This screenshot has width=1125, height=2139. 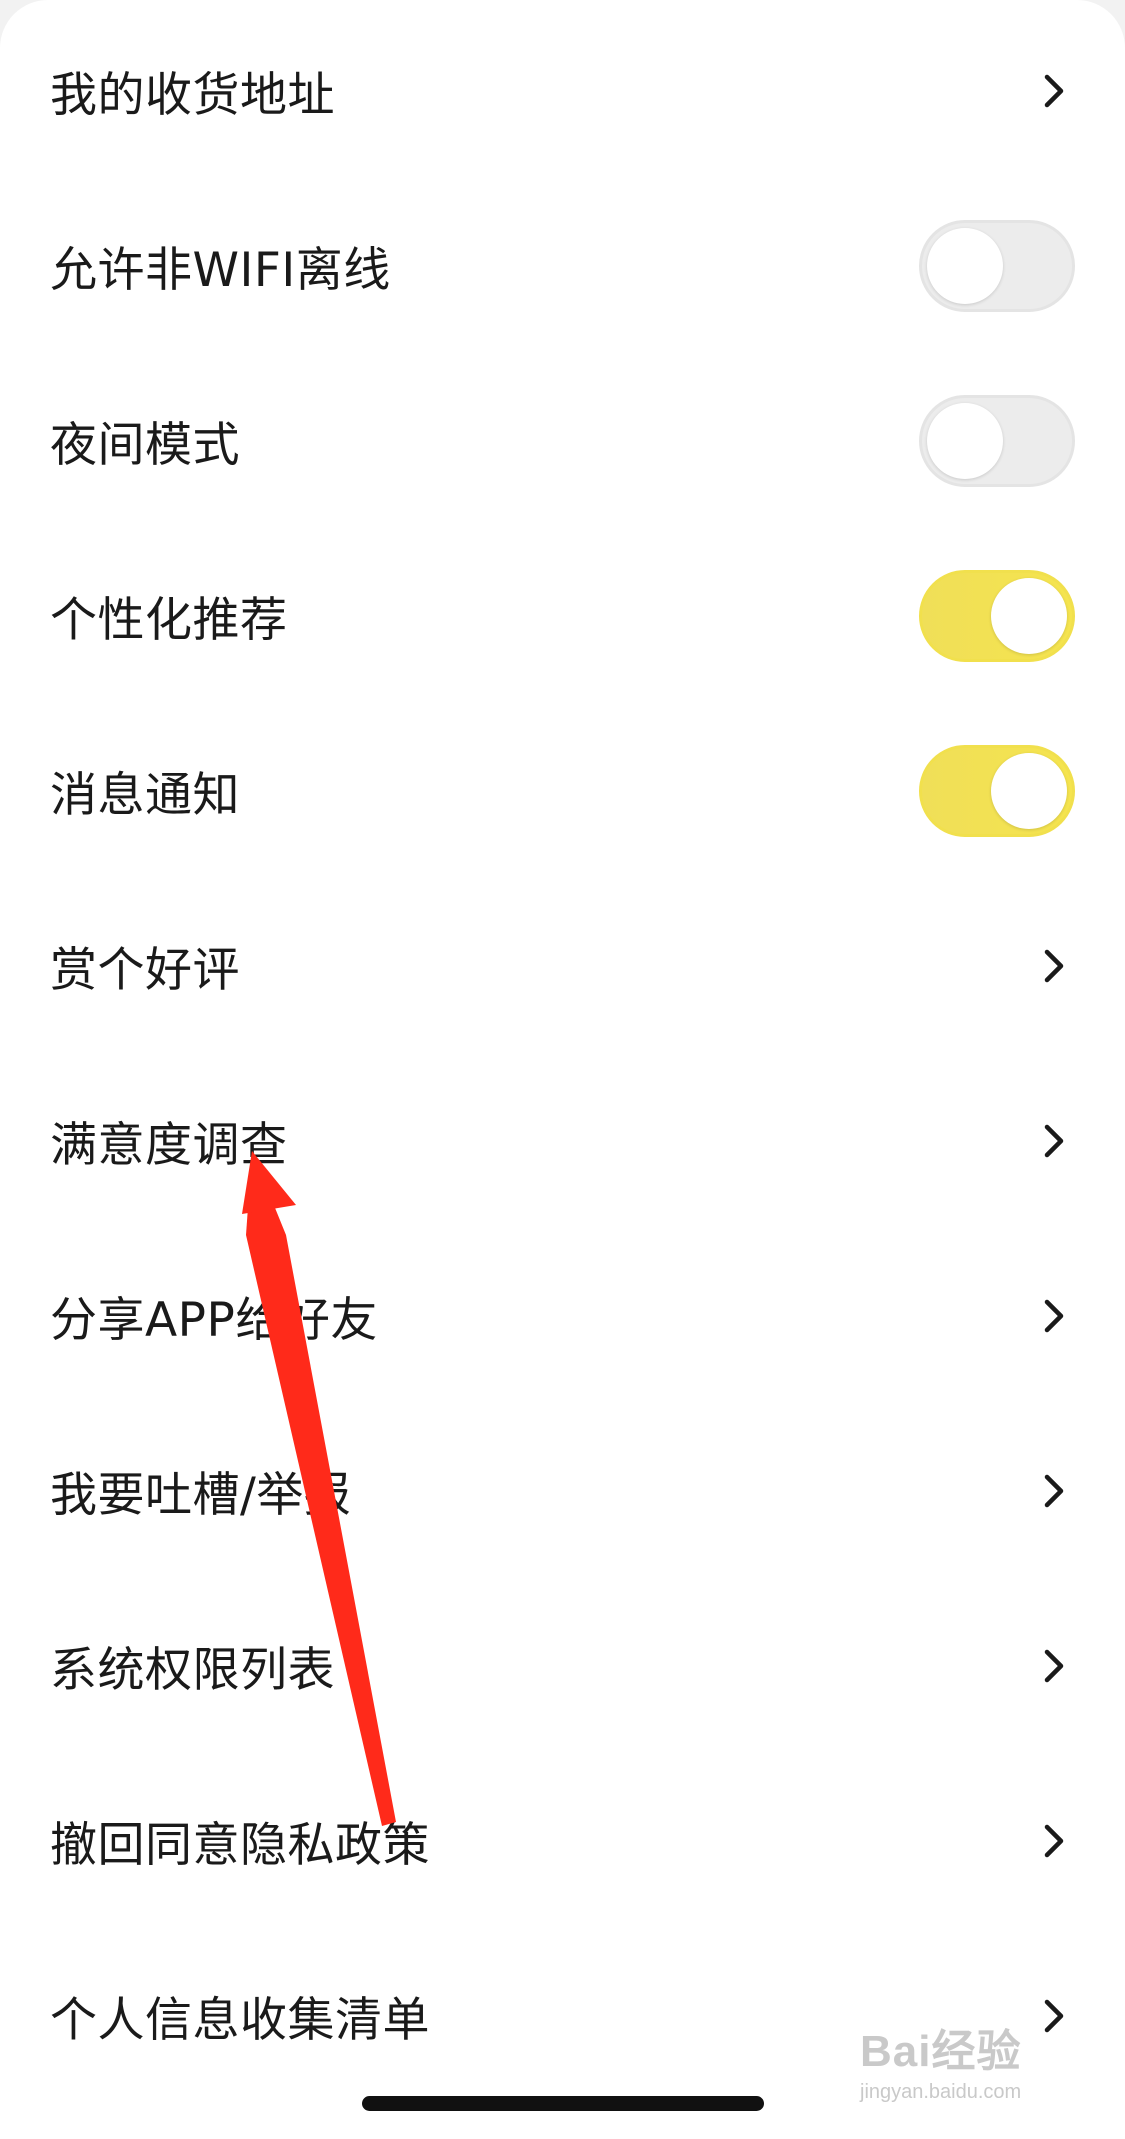 What do you see at coordinates (192, 95) in the screenshot?
I see `settings-row-label: 我的收货地址` at bounding box center [192, 95].